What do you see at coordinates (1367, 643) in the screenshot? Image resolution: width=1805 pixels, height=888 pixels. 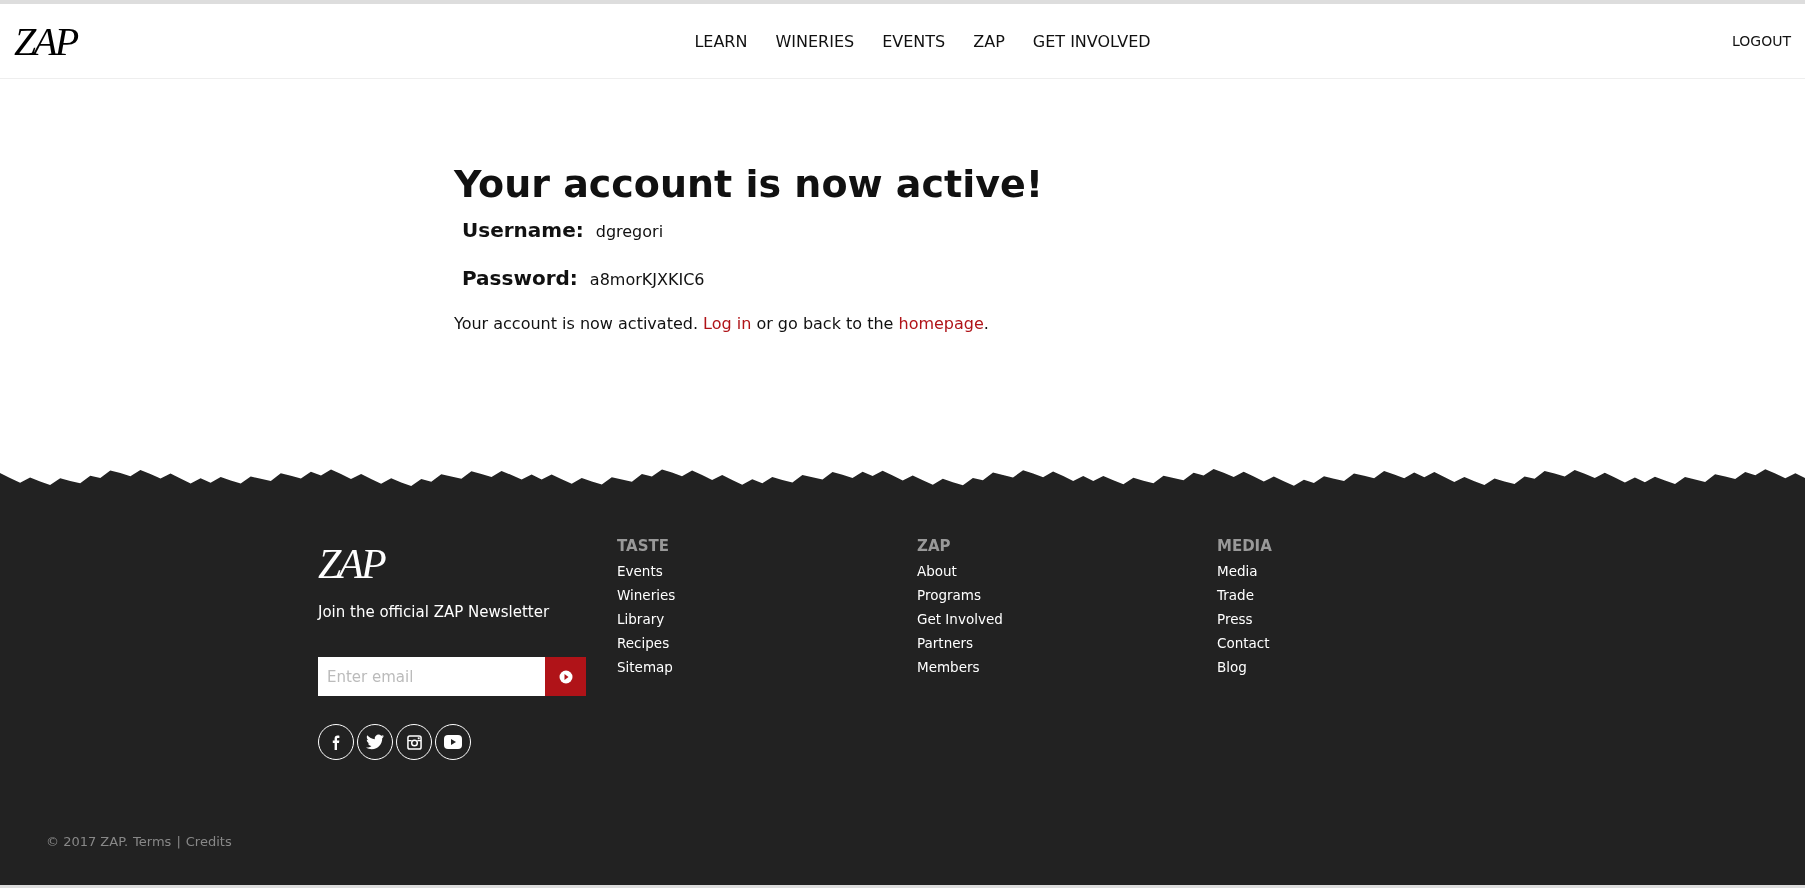 I see `footer-link: Contact` at bounding box center [1367, 643].